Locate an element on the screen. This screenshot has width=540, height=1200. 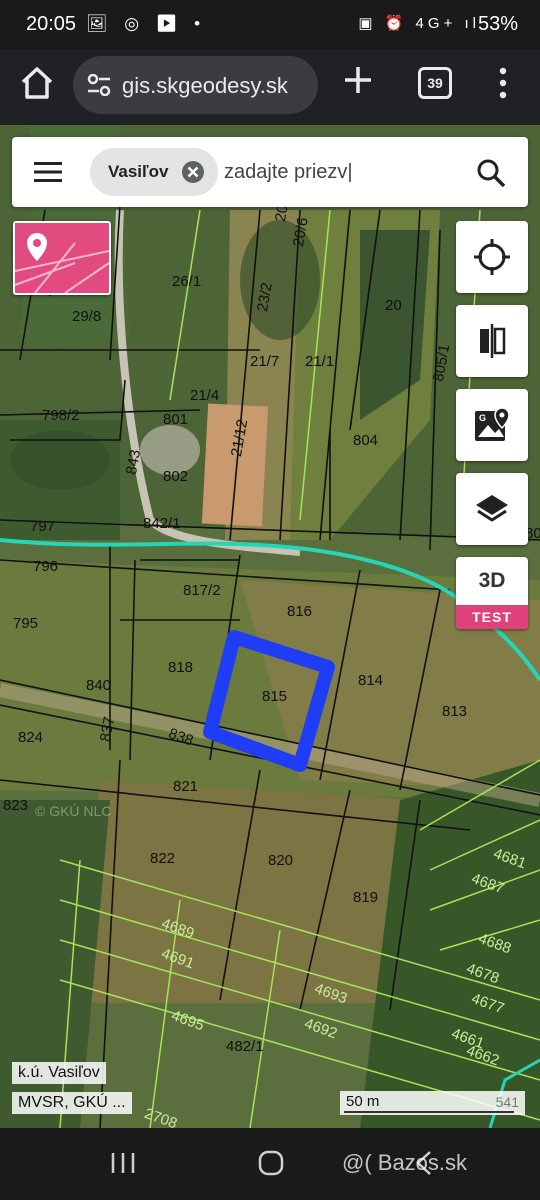
parcel-label: 823 is located at coordinates (16, 805).